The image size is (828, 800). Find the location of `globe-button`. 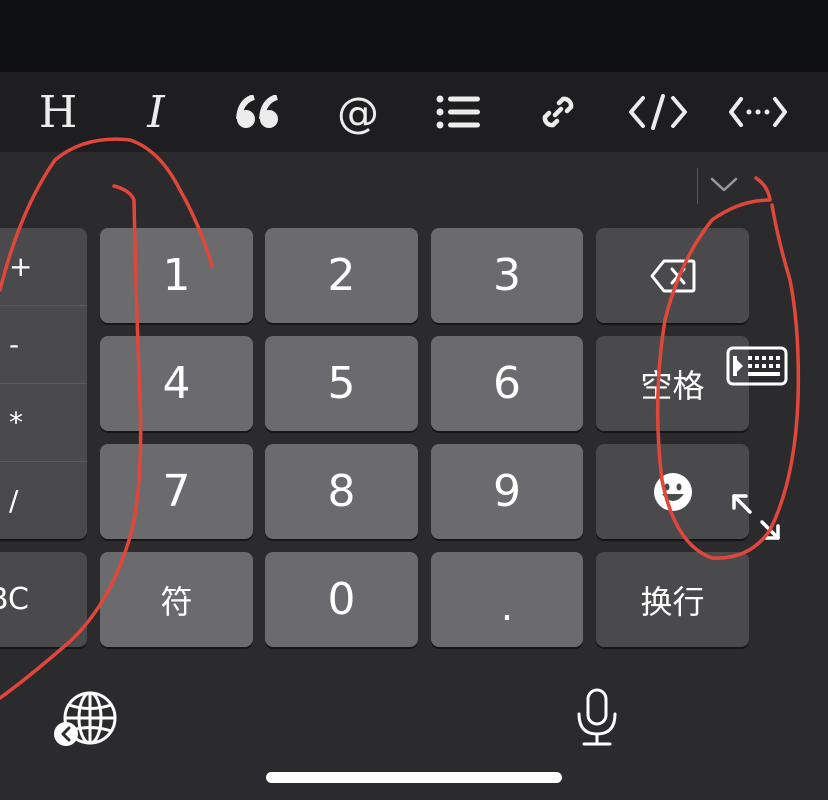

globe-button is located at coordinates (87, 718).